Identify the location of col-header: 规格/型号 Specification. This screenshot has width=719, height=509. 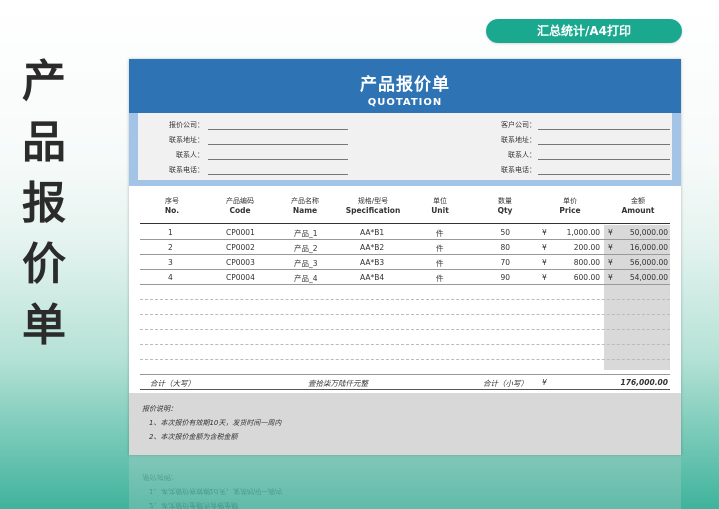
(373, 206).